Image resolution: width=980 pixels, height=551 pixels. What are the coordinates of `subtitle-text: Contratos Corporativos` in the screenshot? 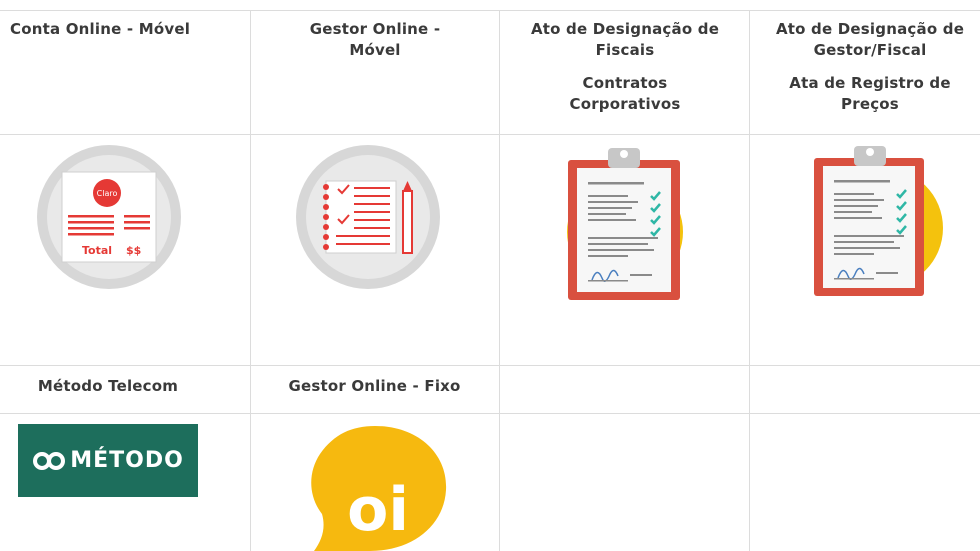 It's located at (625, 93).